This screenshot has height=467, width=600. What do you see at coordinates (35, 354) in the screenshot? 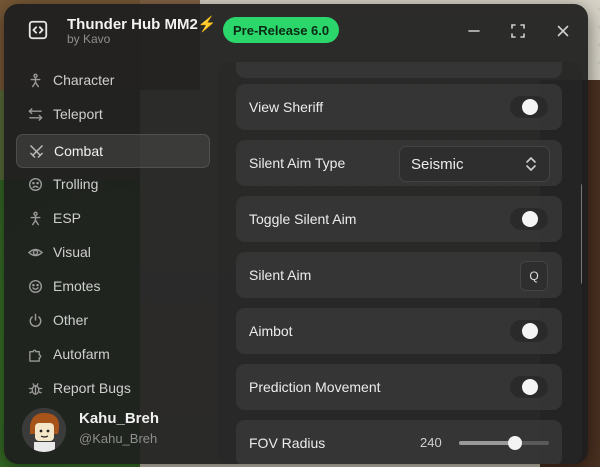
I see `puzzle-icon` at bounding box center [35, 354].